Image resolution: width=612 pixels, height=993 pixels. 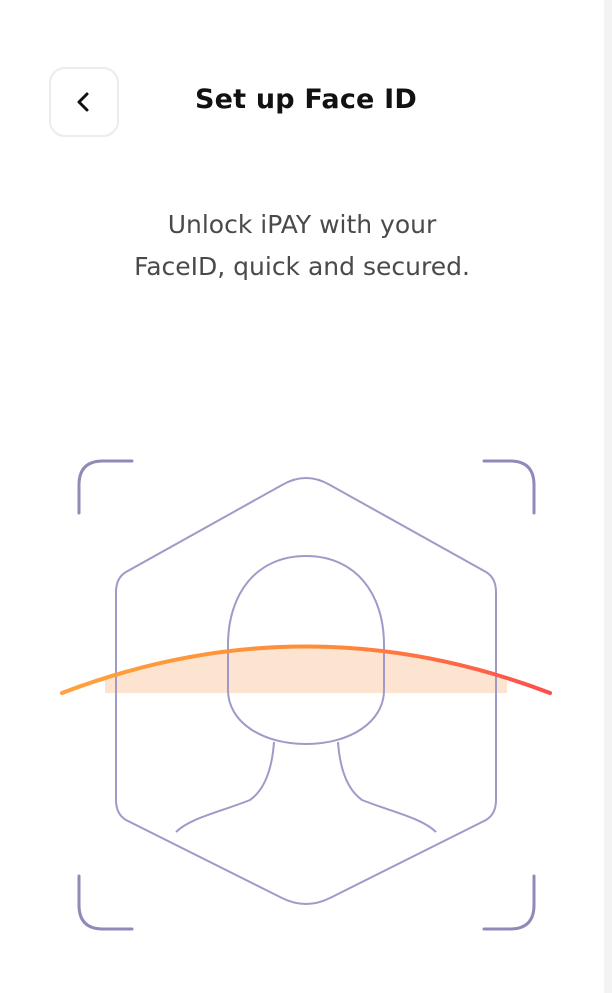 I want to click on shoulders-outline, so click(x=306, y=787).